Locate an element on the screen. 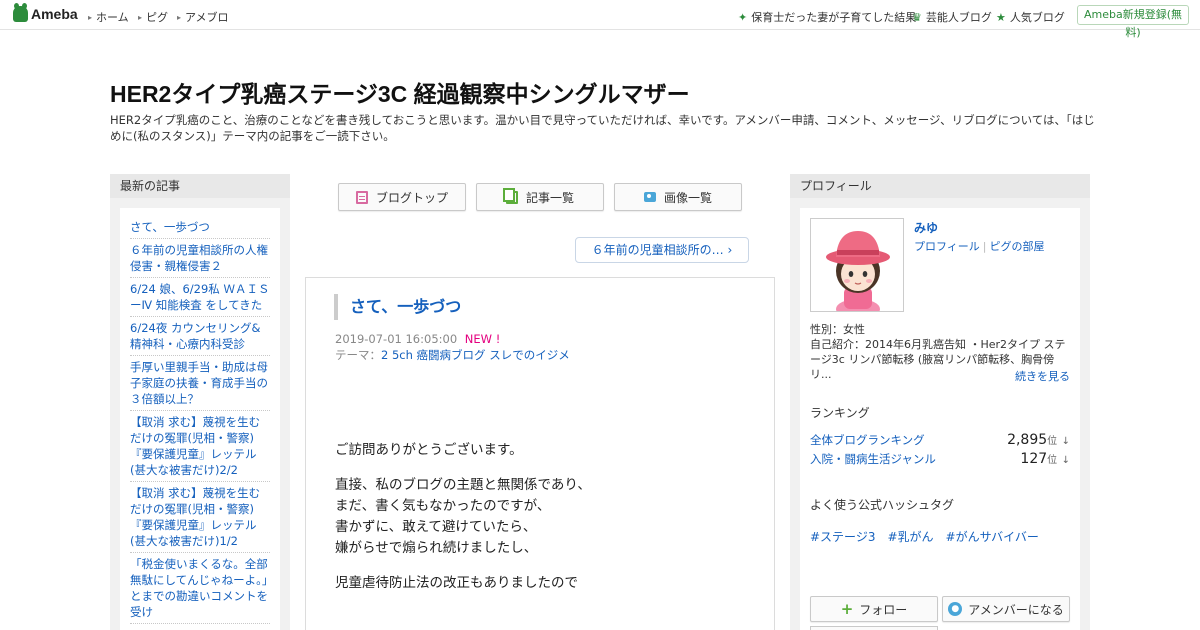 This screenshot has width=1200, height=630. hashtag-link: #ステージ3 is located at coordinates (842, 536).